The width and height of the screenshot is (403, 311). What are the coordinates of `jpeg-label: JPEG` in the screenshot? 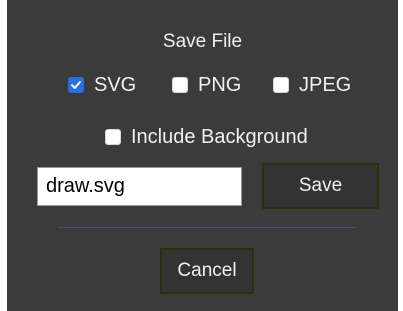 It's located at (325, 84).